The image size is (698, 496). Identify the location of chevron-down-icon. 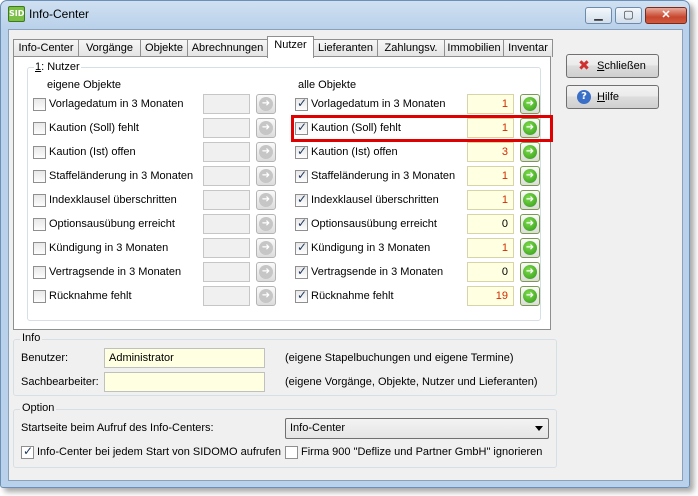
(539, 428).